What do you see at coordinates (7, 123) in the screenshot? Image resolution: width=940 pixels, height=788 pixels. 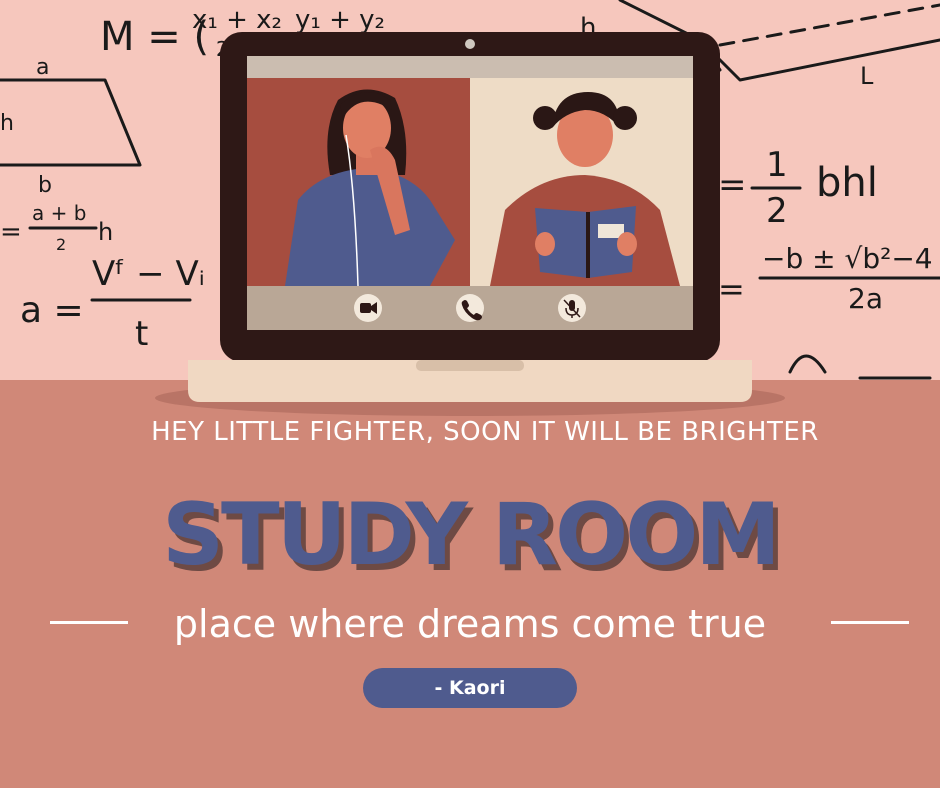 I see `trapezoid-label-h: h` at bounding box center [7, 123].